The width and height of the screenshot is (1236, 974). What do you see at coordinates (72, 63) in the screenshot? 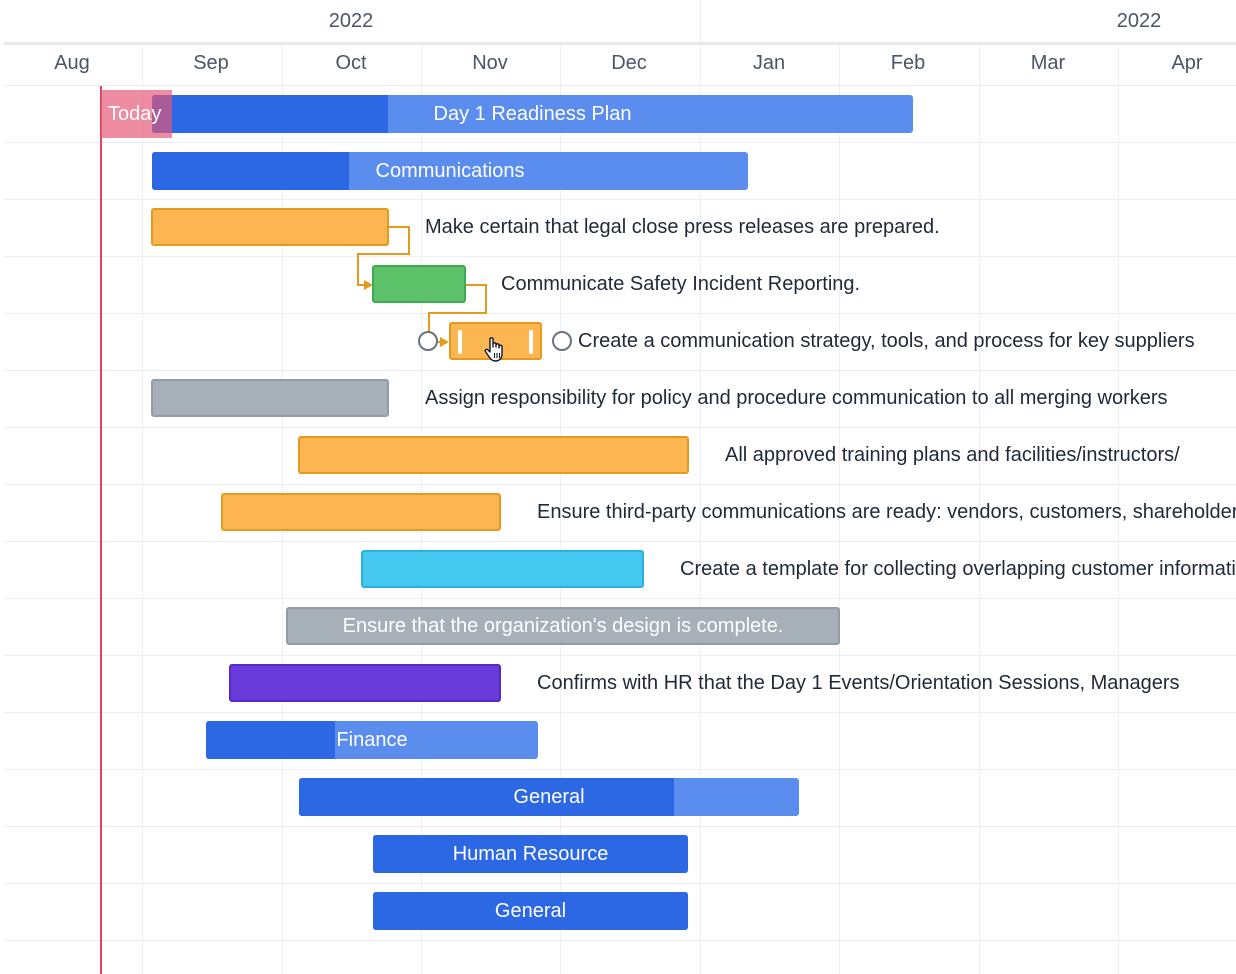
I see `month-label-aug: Aug` at bounding box center [72, 63].